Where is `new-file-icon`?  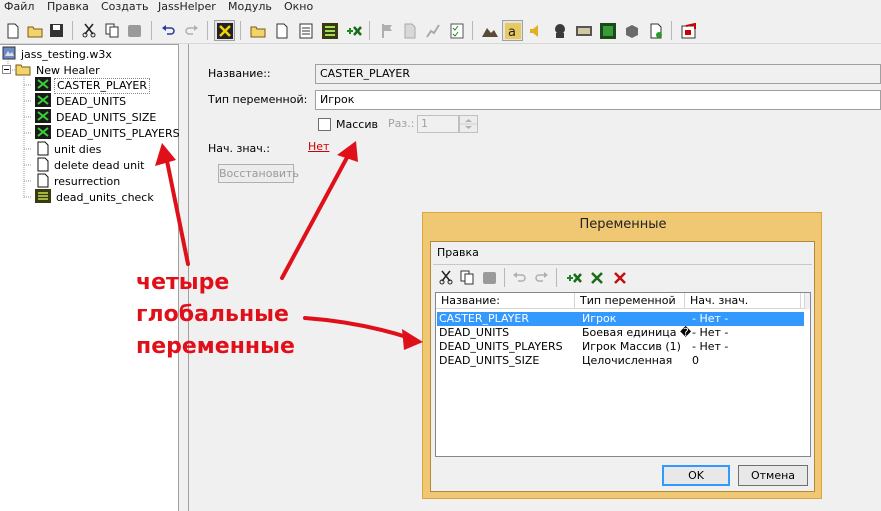
new-file-icon is located at coordinates (12, 30).